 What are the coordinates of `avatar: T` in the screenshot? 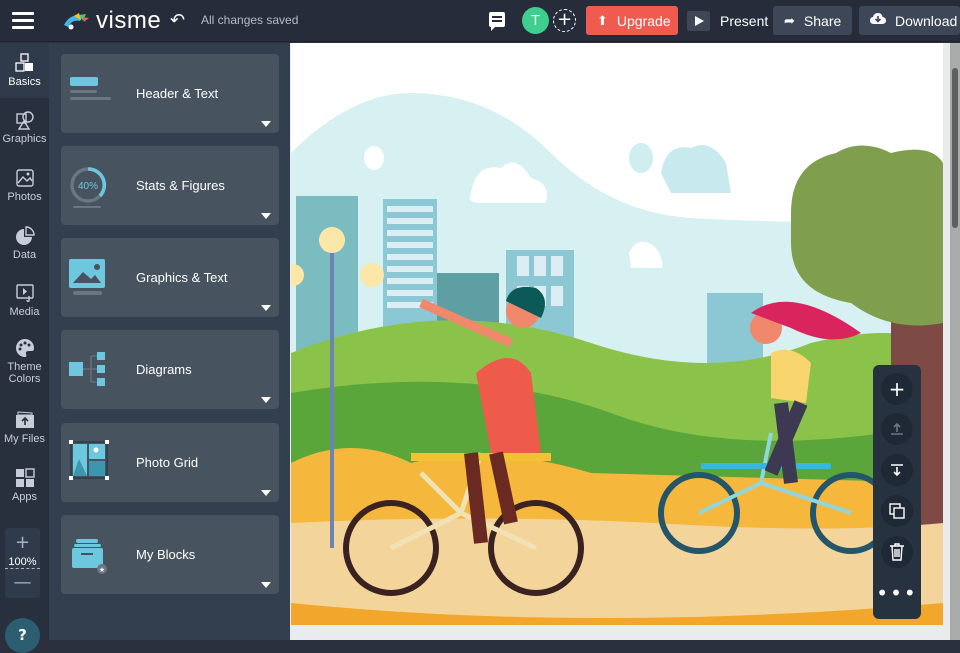 It's located at (535, 20).